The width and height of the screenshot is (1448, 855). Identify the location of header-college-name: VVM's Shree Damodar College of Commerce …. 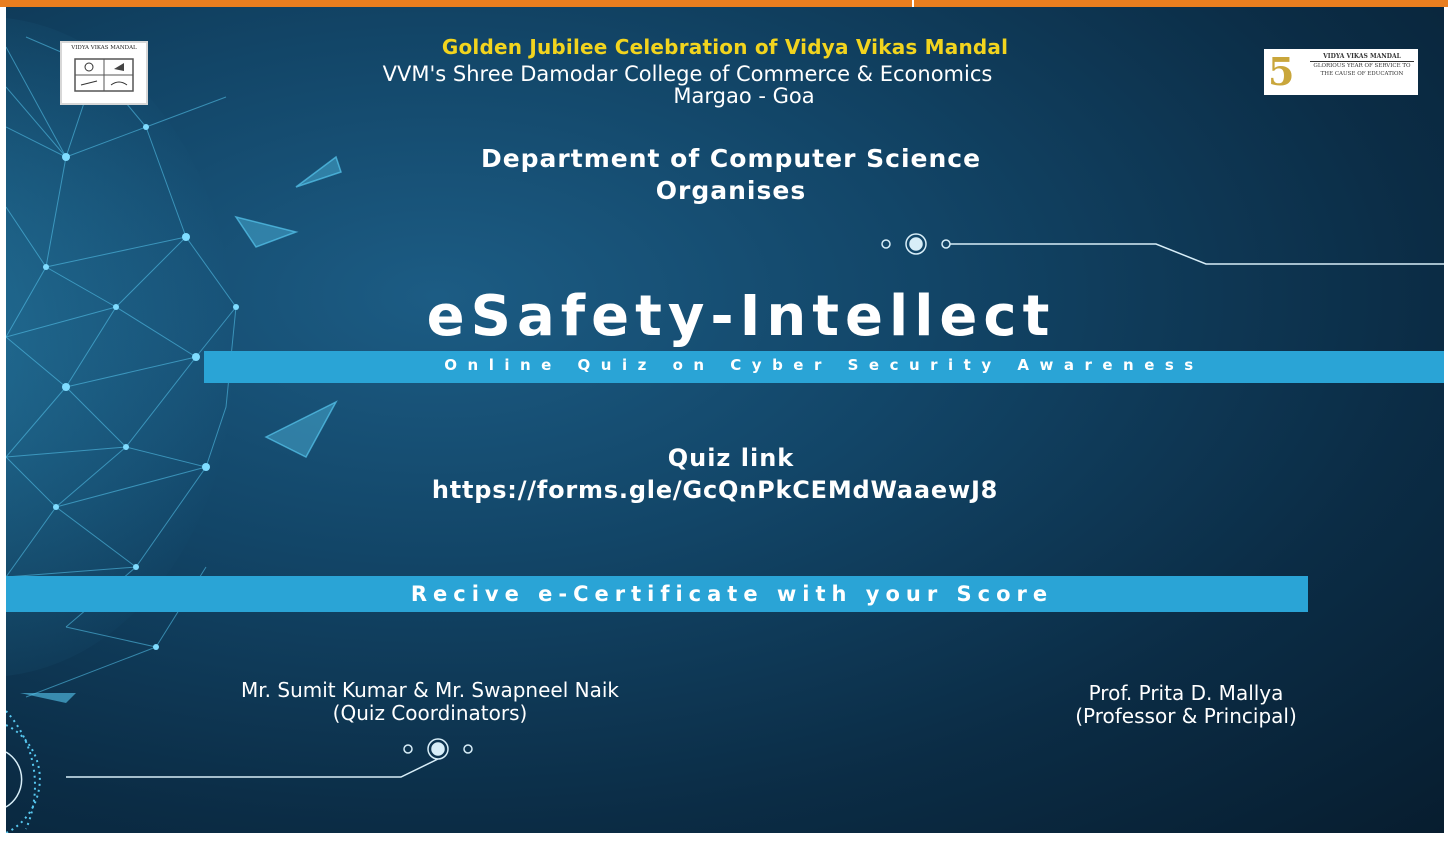
(687, 74).